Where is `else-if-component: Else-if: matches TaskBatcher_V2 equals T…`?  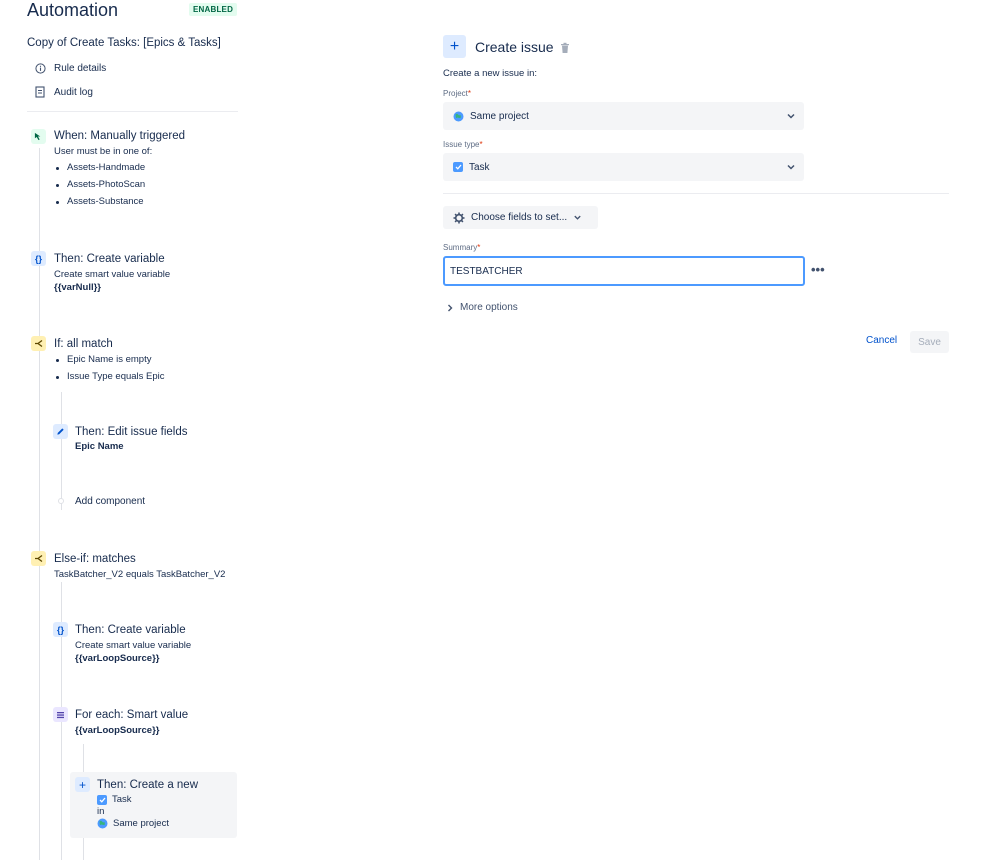
else-if-component: Else-if: matches TaskBatcher_V2 equals T… is located at coordinates (139, 566).